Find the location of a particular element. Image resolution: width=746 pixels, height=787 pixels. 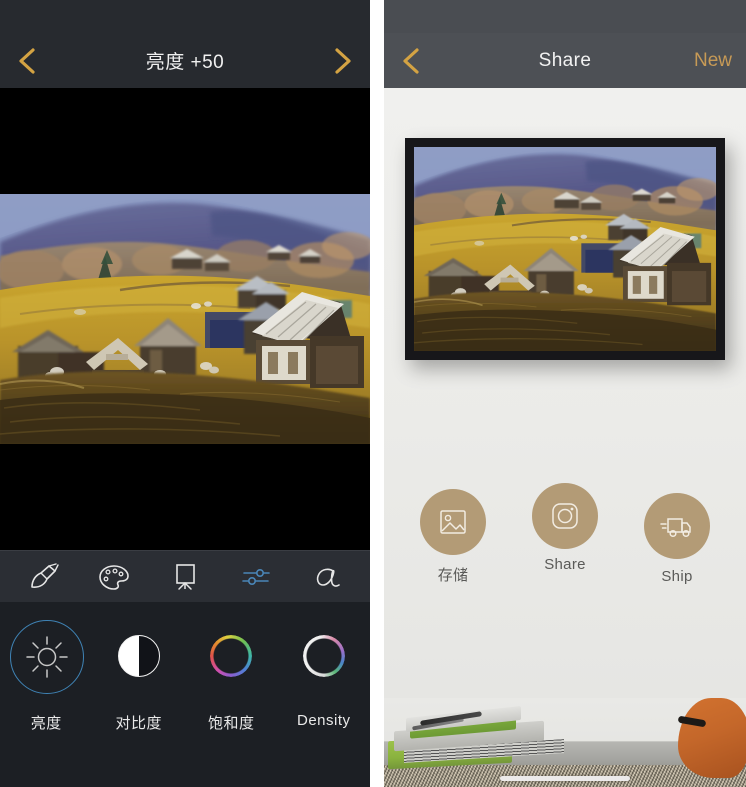

camera-icon is located at coordinates (565, 516).